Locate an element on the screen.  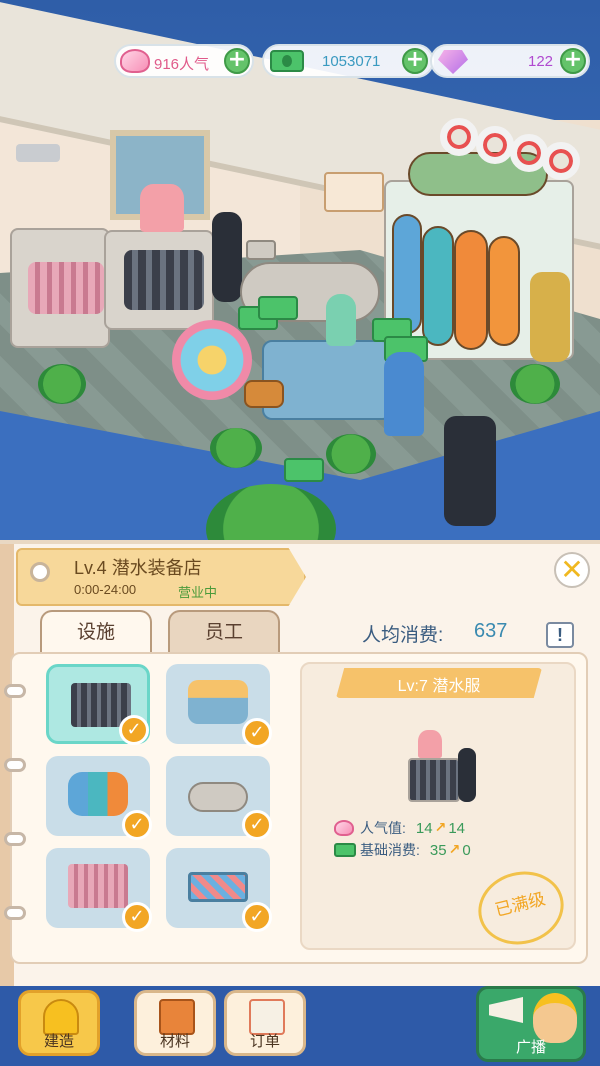
money-icon is located at coordinates (287, 61).